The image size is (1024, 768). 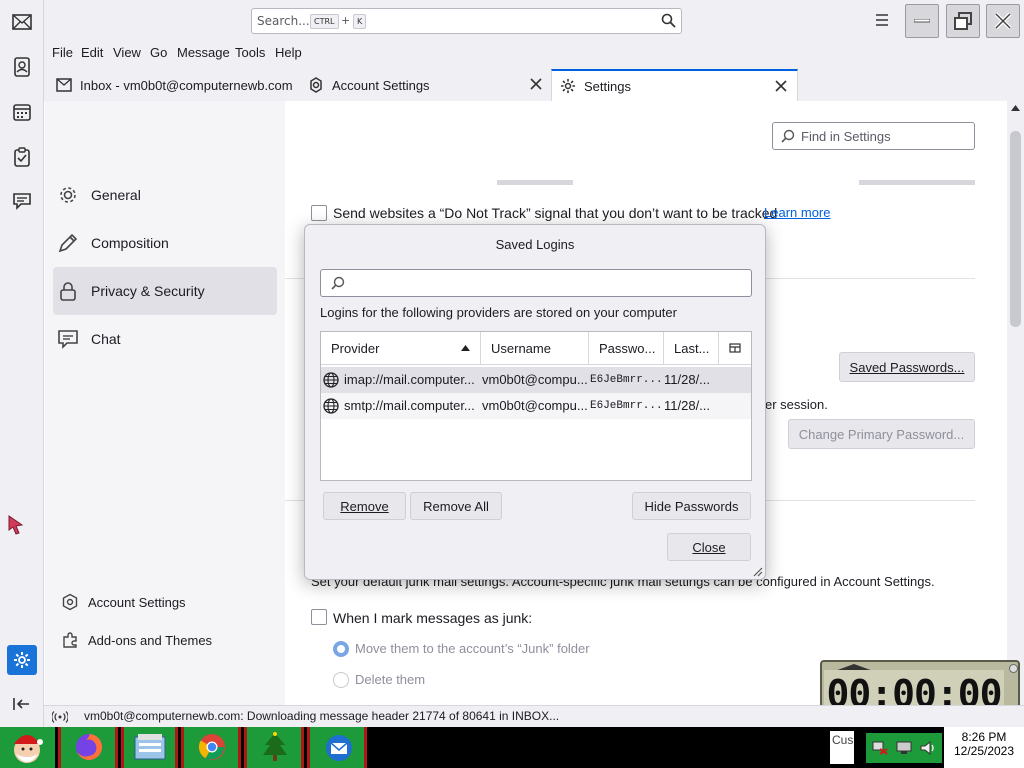 What do you see at coordinates (22, 112) in the screenshot?
I see `calendar-icon` at bounding box center [22, 112].